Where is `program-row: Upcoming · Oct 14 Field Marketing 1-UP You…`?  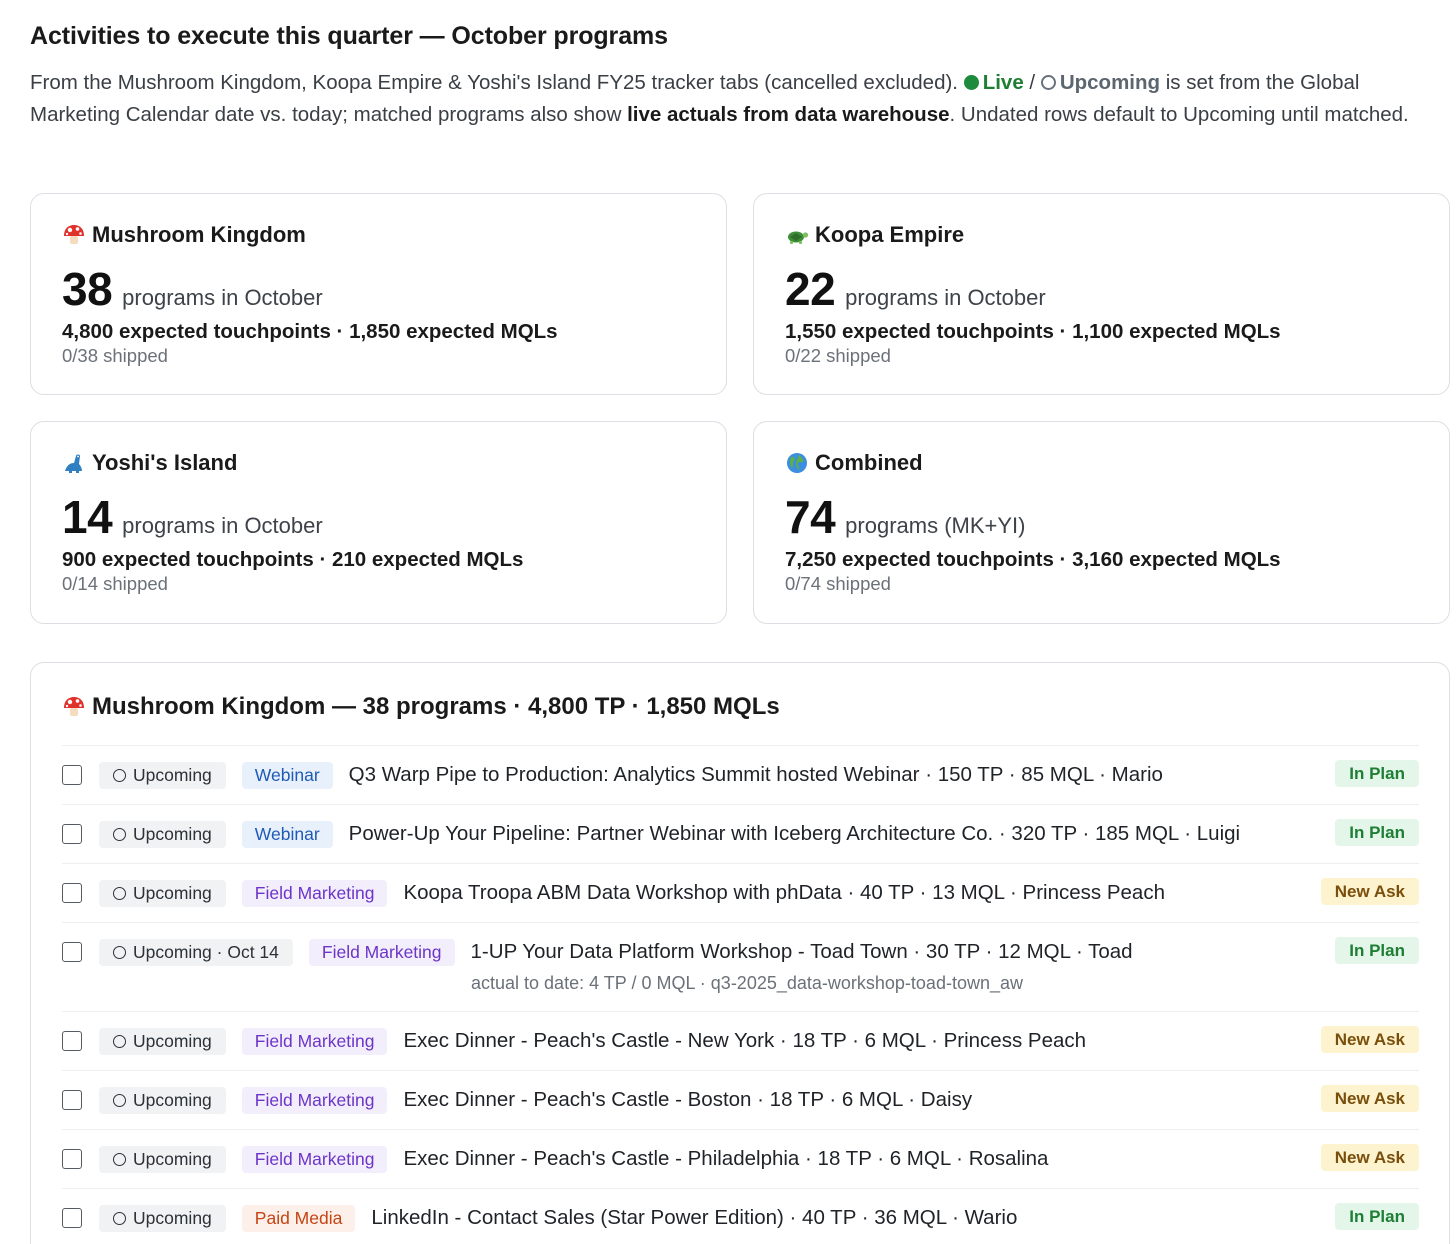 program-row: Upcoming · Oct 14 Field Marketing 1-UP You… is located at coordinates (740, 966).